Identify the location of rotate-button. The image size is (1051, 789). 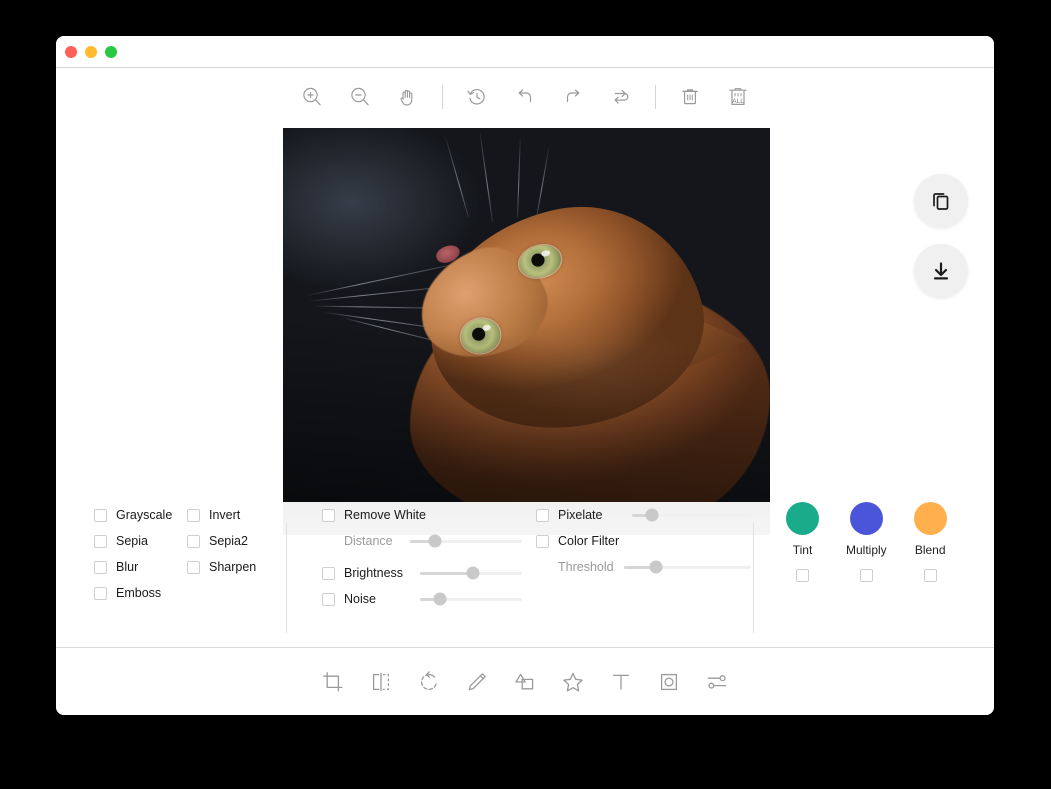
(429, 682).